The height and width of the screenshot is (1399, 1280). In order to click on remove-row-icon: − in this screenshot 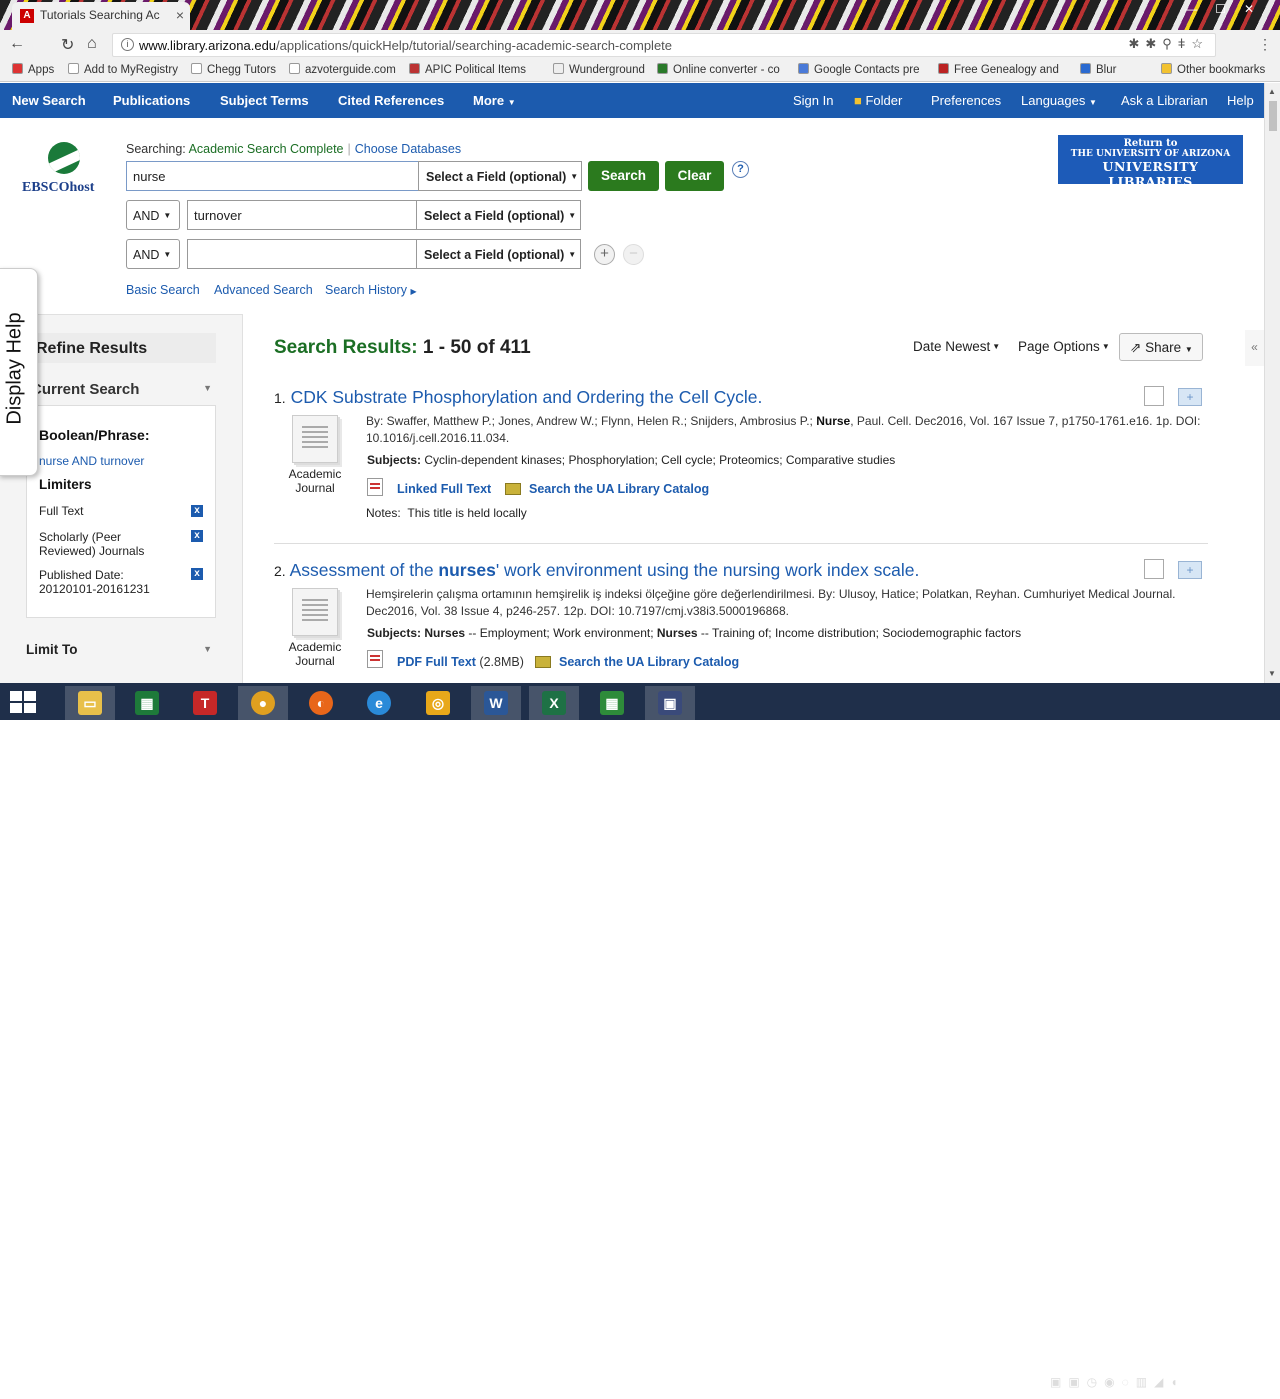, I will do `click(633, 254)`.